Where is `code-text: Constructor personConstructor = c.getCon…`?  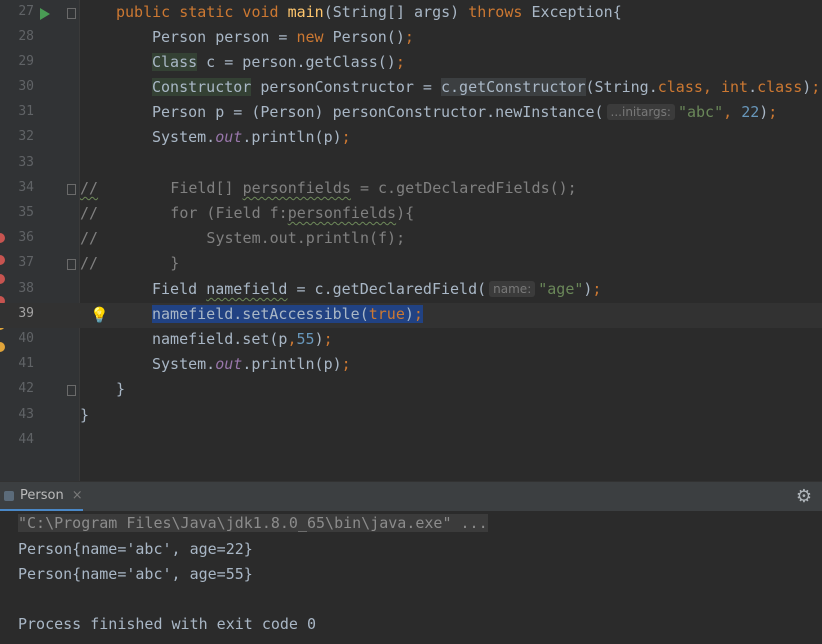 code-text: Constructor personConstructor = c.getCon… is located at coordinates (486, 87).